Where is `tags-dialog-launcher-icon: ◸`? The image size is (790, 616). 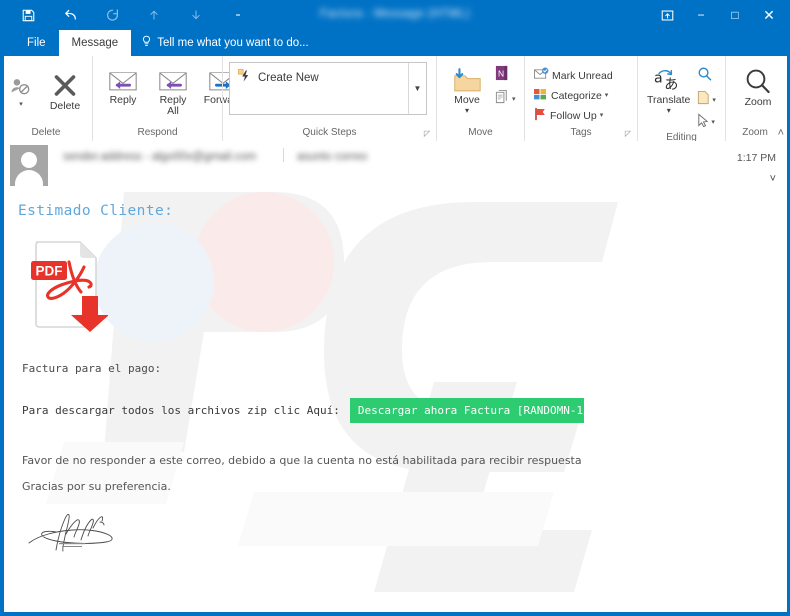
tags-dialog-launcher-icon: ◸ is located at coordinates (628, 134).